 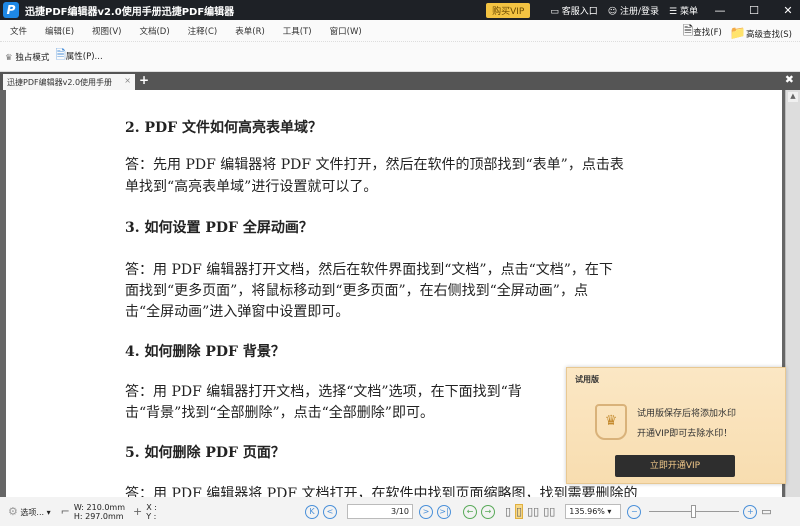 What do you see at coordinates (761, 33) in the screenshot?
I see `advanced-find-button: 📁高级查找(S)` at bounding box center [761, 33].